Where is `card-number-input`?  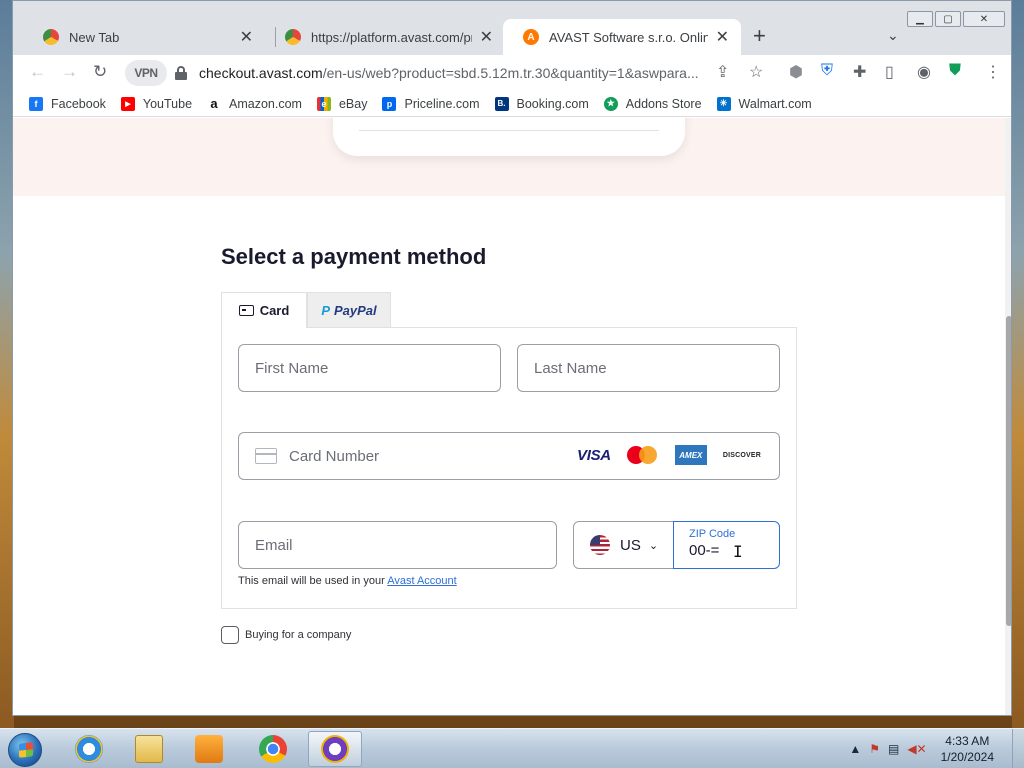
card-number-input is located at coordinates (429, 456).